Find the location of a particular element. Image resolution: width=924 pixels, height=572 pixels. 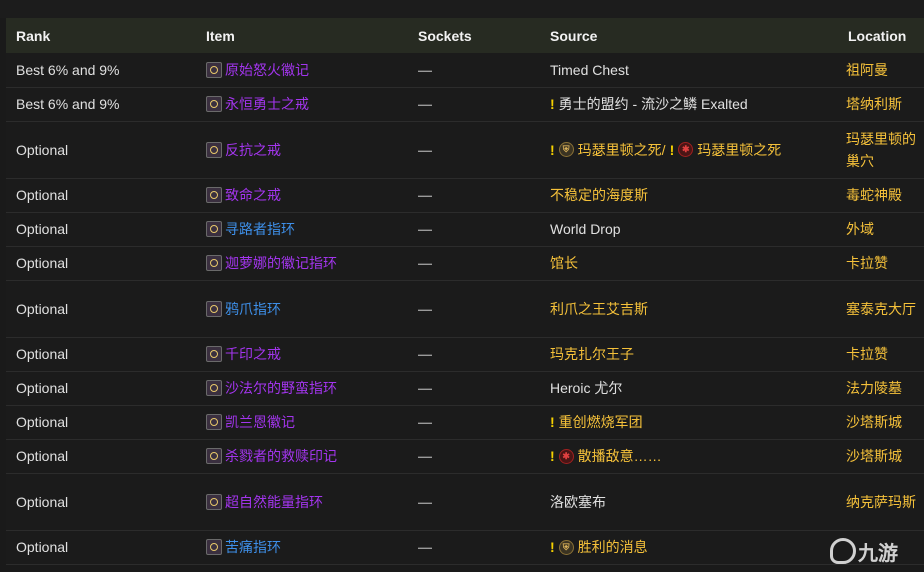

table-row: Best 6% and 9% 原始怒火徽记 — Timed Chest 祖阿曼 is located at coordinates (465, 70).